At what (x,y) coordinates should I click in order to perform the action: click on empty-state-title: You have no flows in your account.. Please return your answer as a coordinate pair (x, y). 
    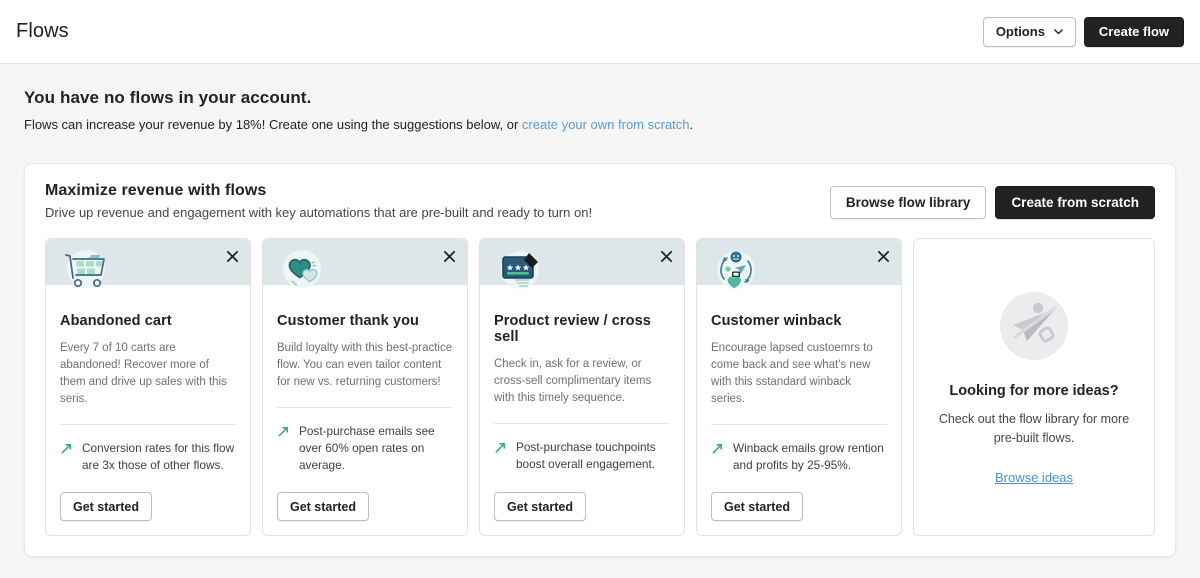
    Looking at the image, I should click on (168, 97).